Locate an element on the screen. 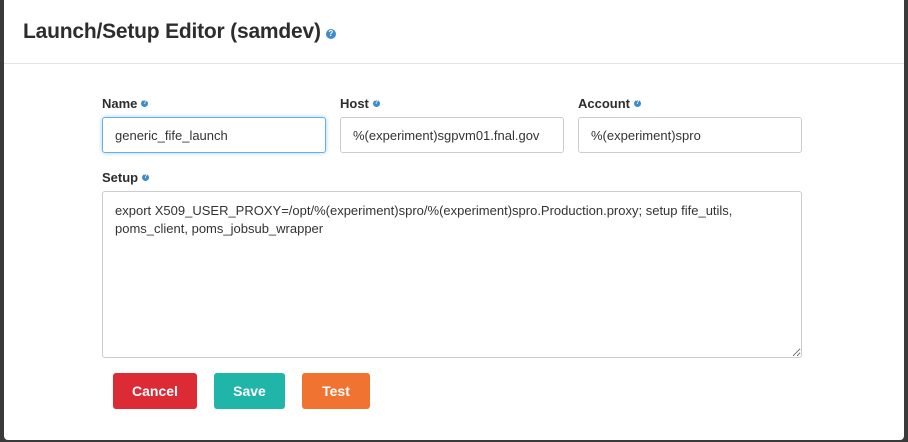 Image resolution: width=908 pixels, height=442 pixels. account-help-icon: ? is located at coordinates (637, 103).